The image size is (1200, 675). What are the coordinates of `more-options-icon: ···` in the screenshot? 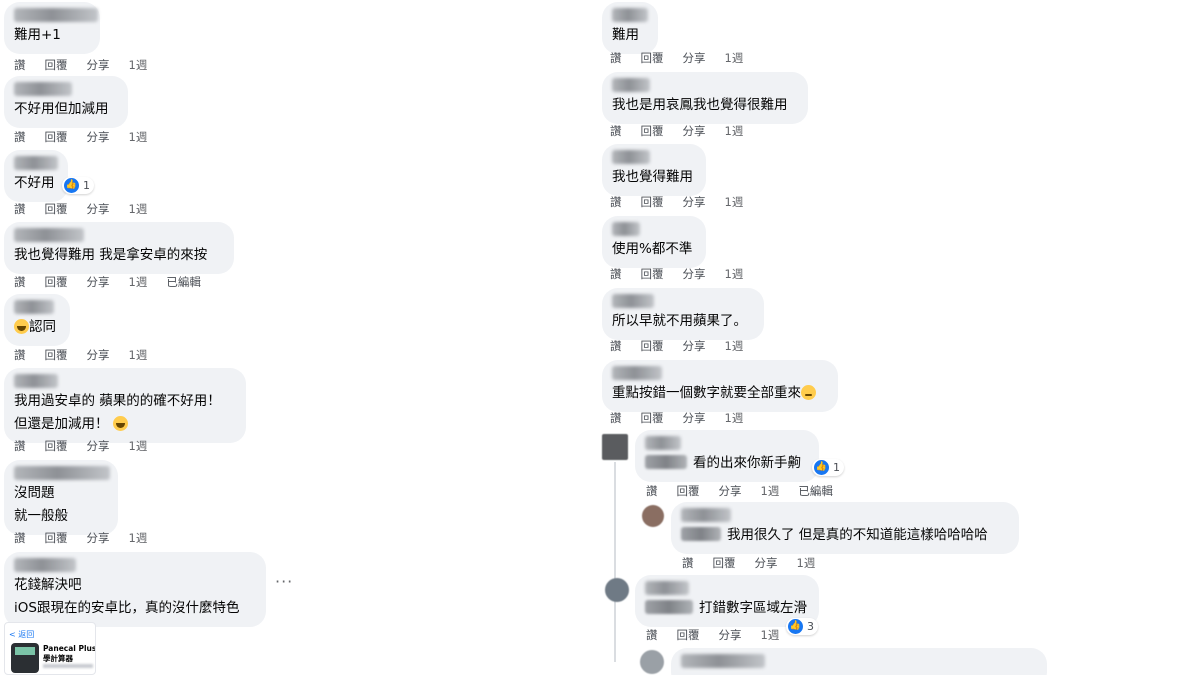 It's located at (284, 581).